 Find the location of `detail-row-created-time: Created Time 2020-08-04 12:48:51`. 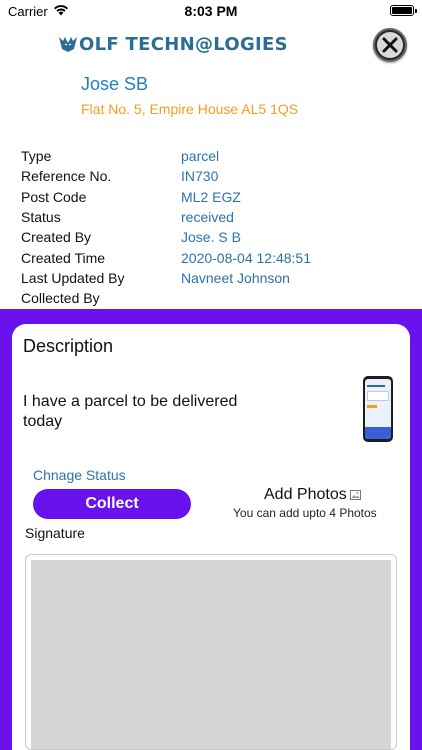

detail-row-created-time: Created Time 2020-08-04 12:48:51 is located at coordinates (211, 257).